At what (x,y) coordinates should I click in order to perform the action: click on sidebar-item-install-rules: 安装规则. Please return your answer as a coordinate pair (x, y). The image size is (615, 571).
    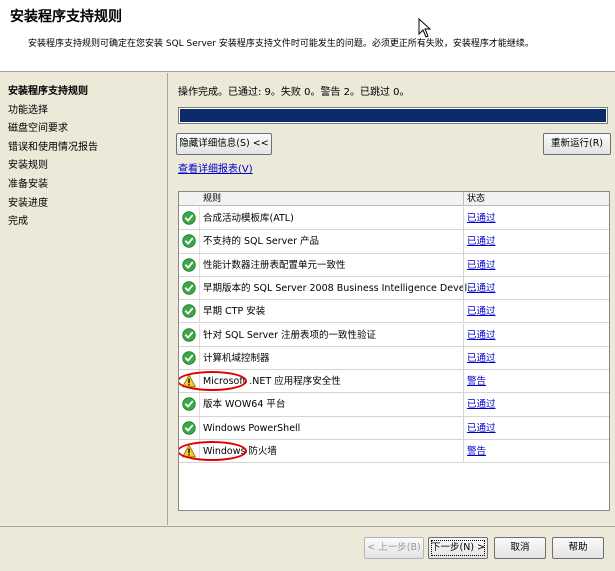
    Looking at the image, I should click on (83, 166).